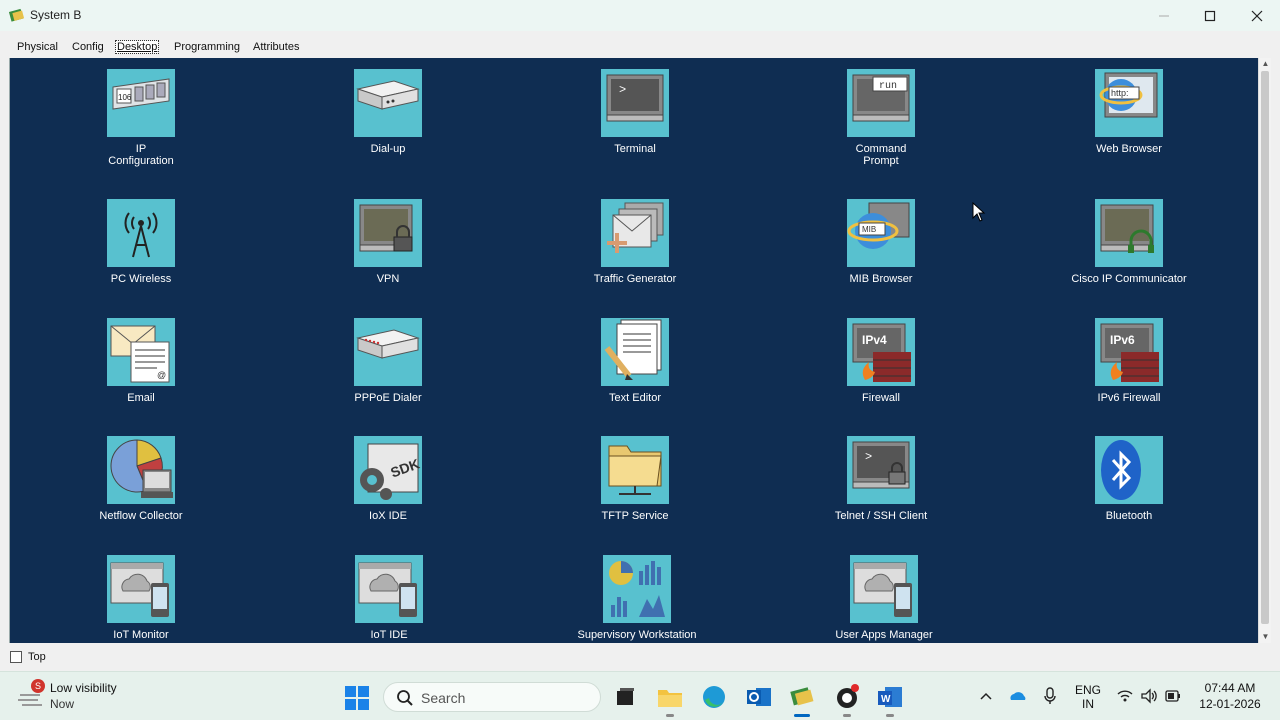 This screenshot has height=720, width=1280. What do you see at coordinates (635, 103) in the screenshot?
I see `terminal-icon: >` at bounding box center [635, 103].